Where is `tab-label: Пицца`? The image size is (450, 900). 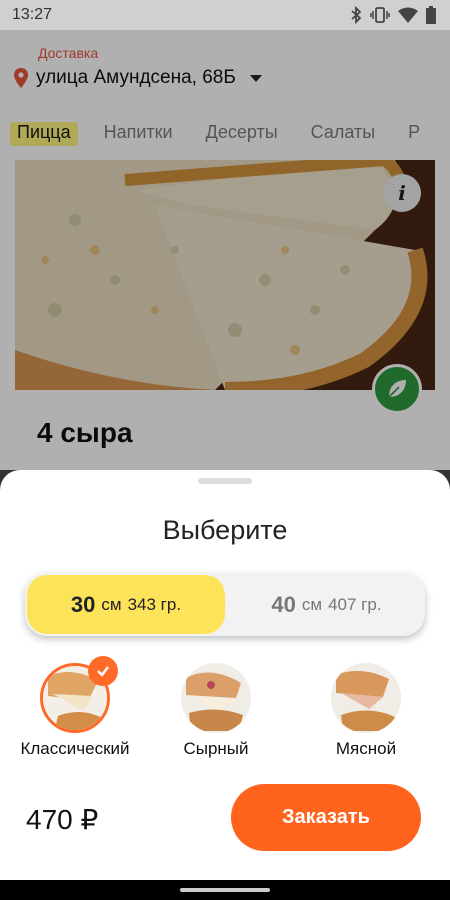 tab-label: Пицца is located at coordinates (44, 132).